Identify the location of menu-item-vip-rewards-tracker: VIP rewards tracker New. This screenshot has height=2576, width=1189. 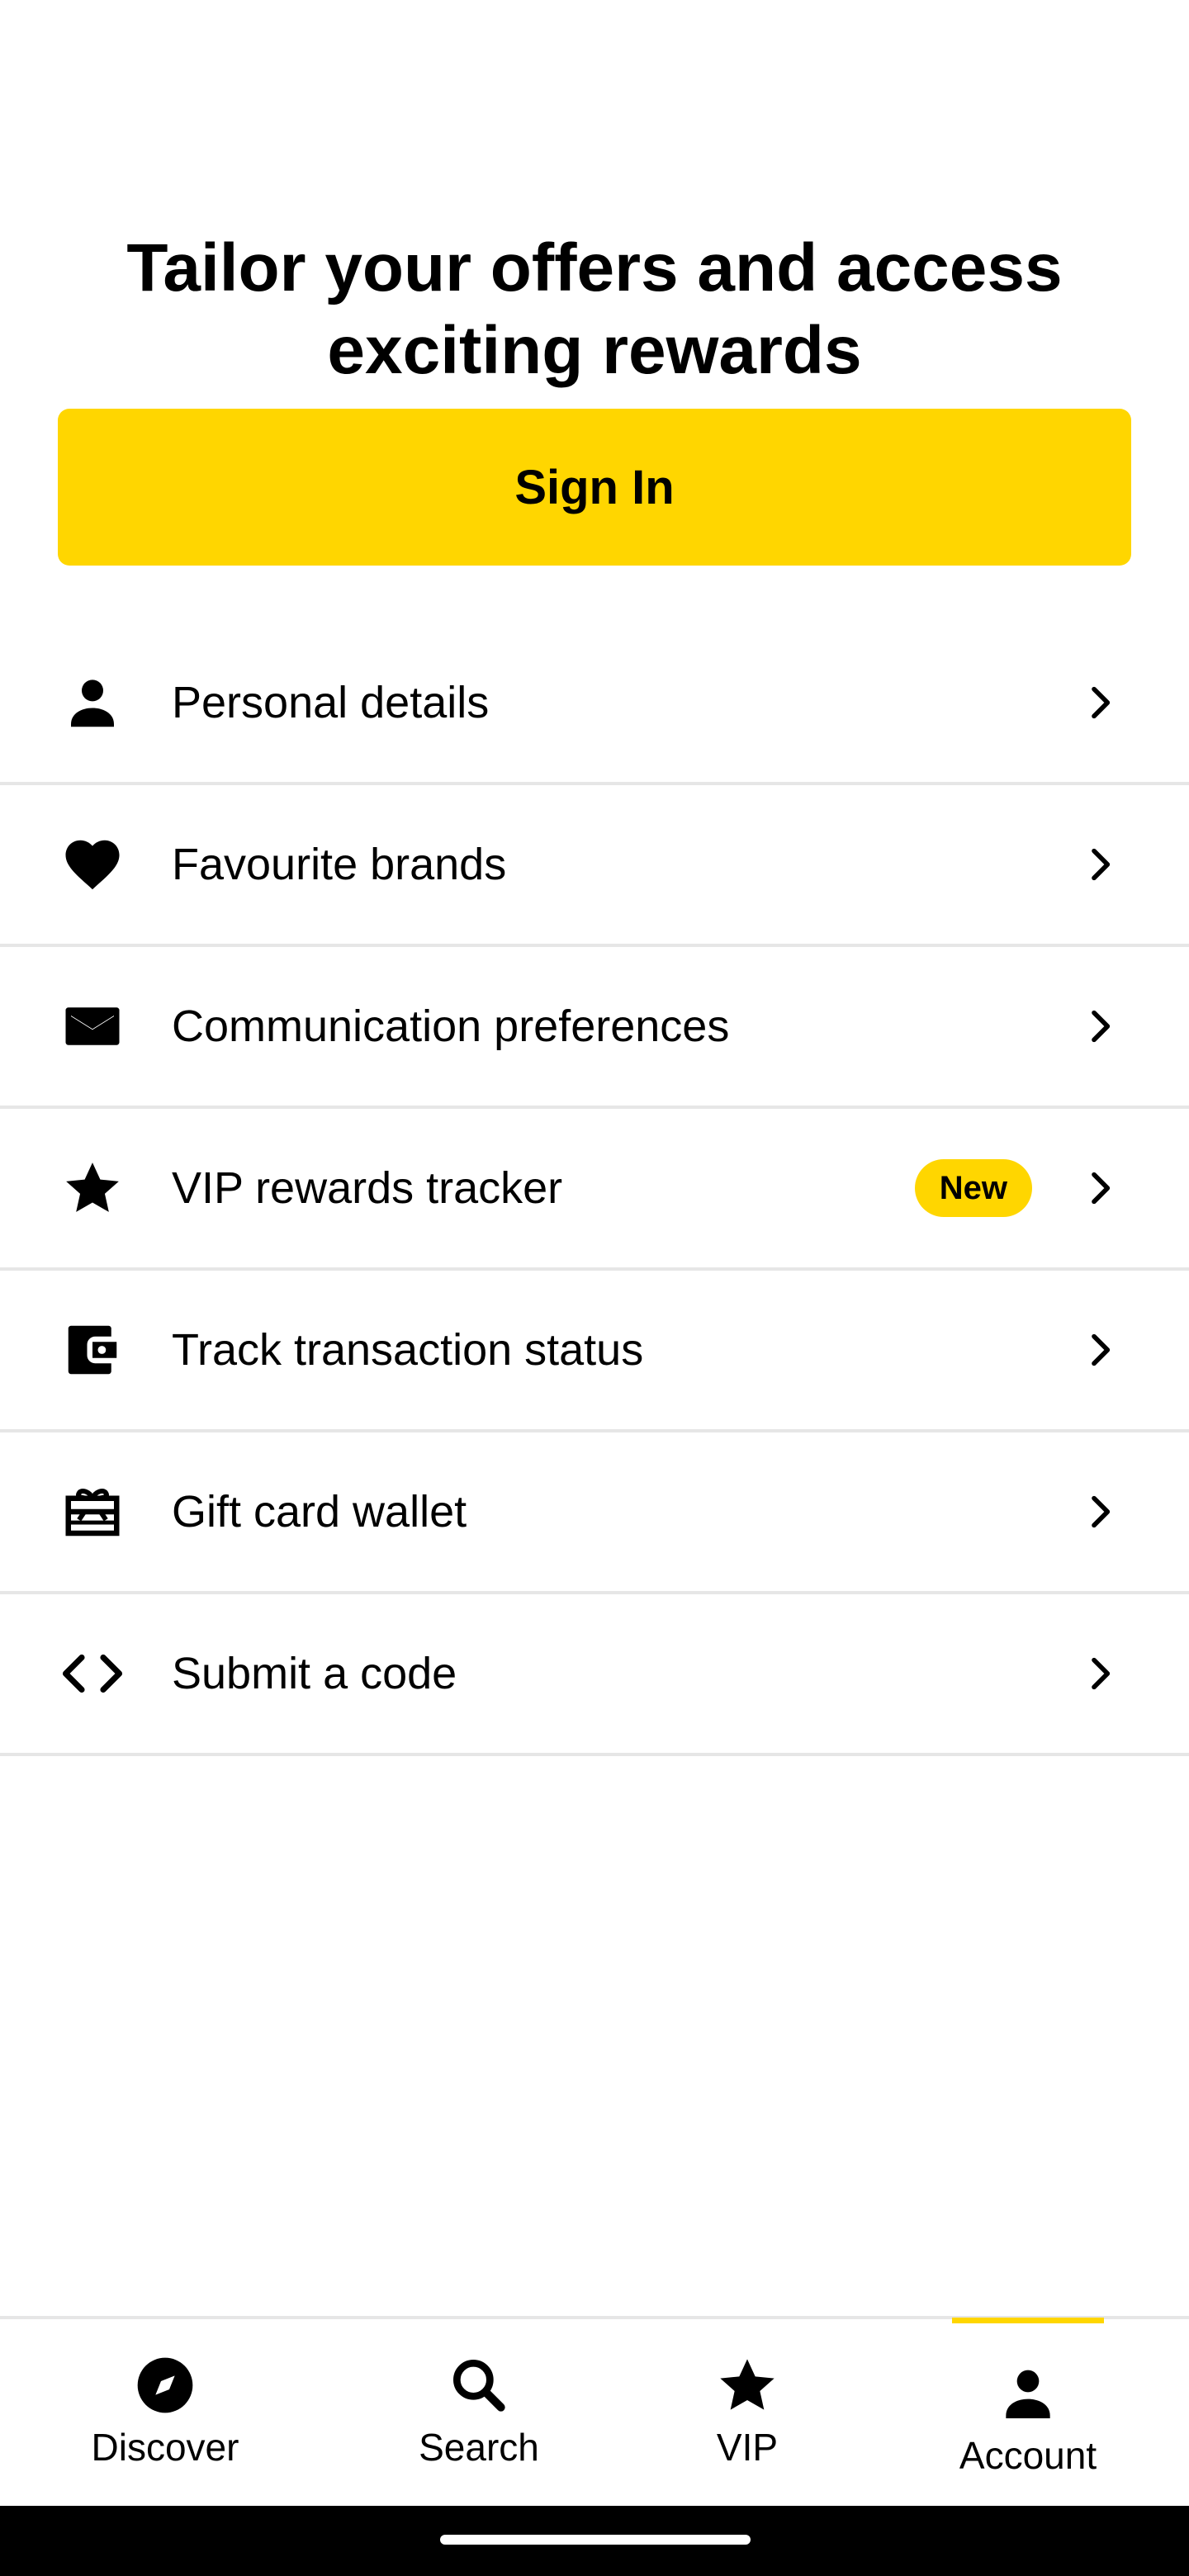
(594, 1190).